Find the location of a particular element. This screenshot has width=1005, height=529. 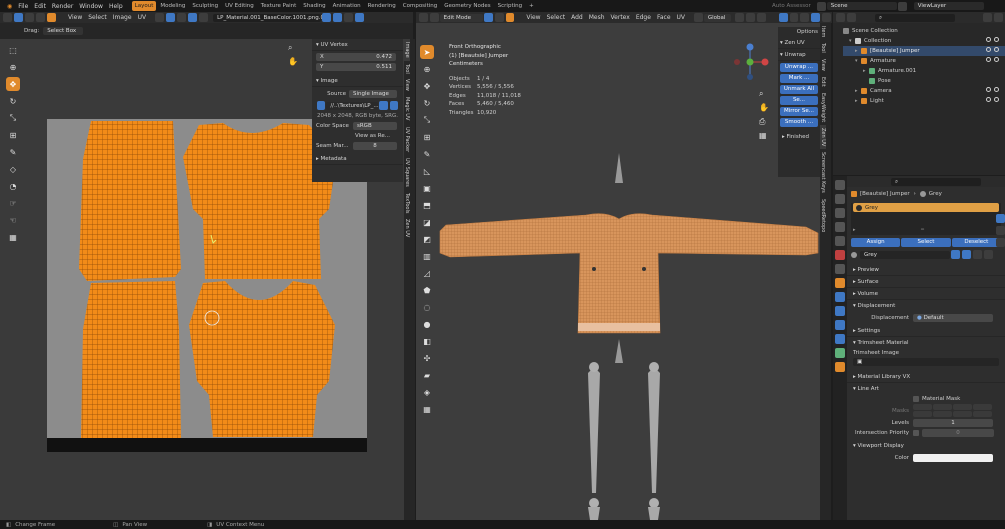

intersection-checkbox is located at coordinates (916, 433).